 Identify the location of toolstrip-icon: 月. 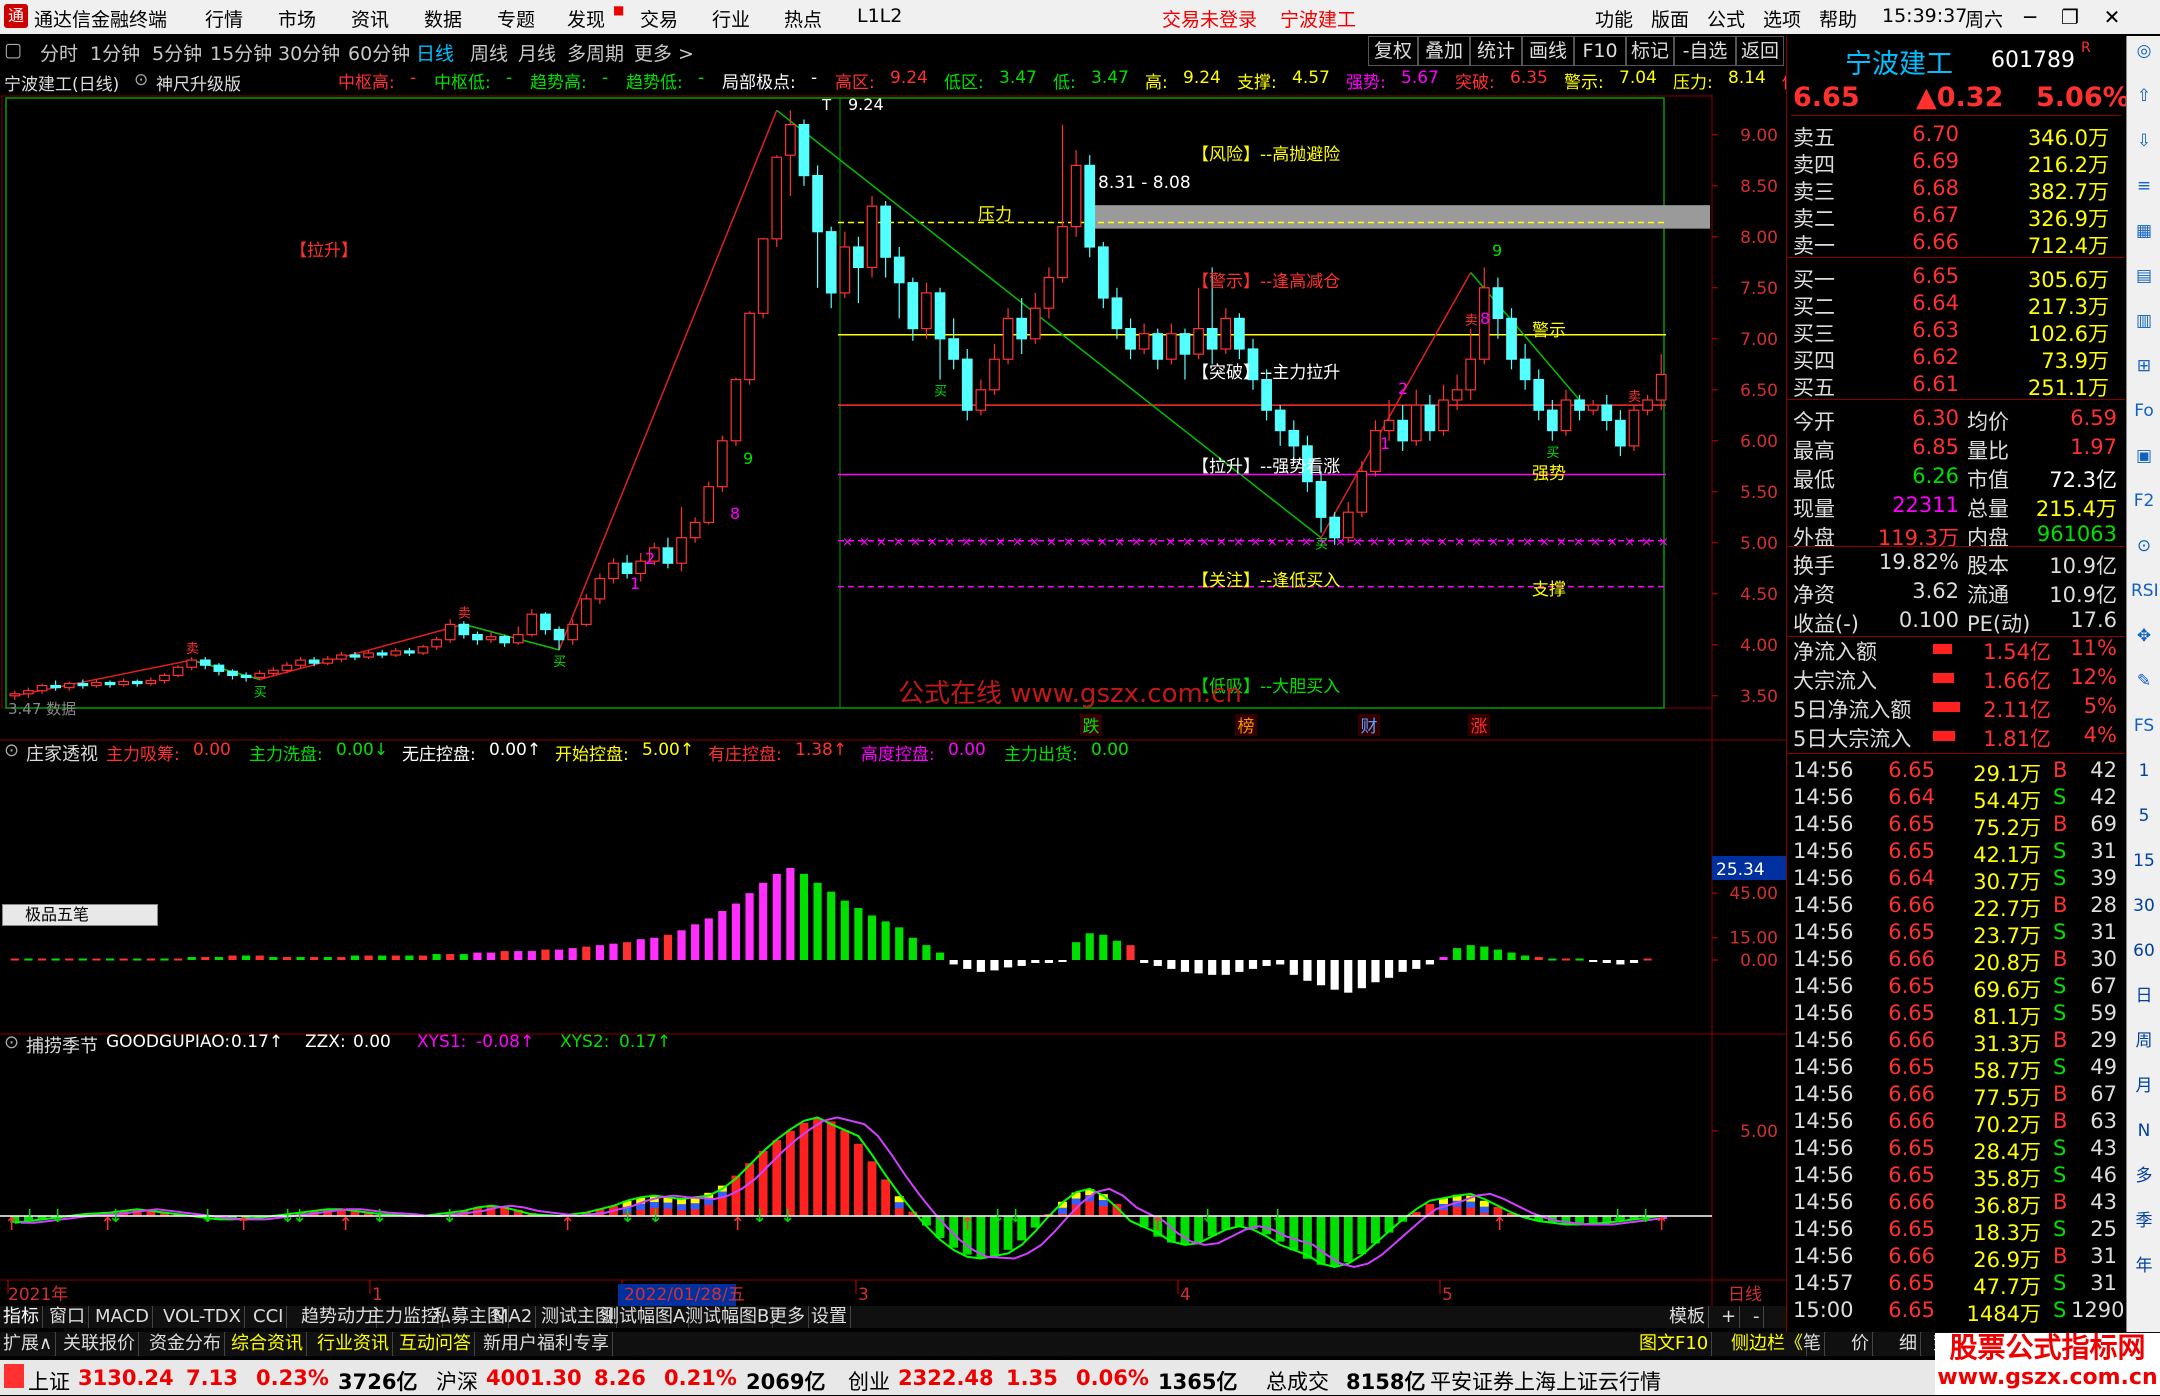
(2144, 1086).